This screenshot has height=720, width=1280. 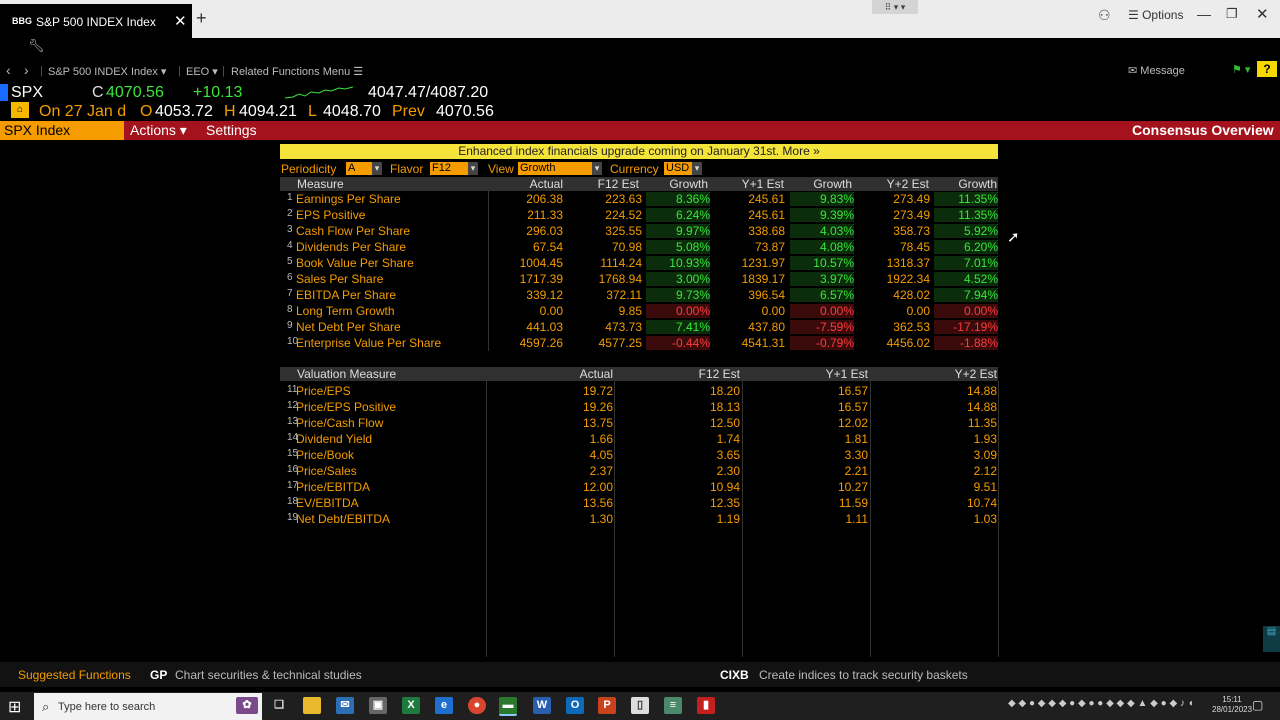 What do you see at coordinates (1271, 639) in the screenshot?
I see `side-panel-icon: ▤` at bounding box center [1271, 639].